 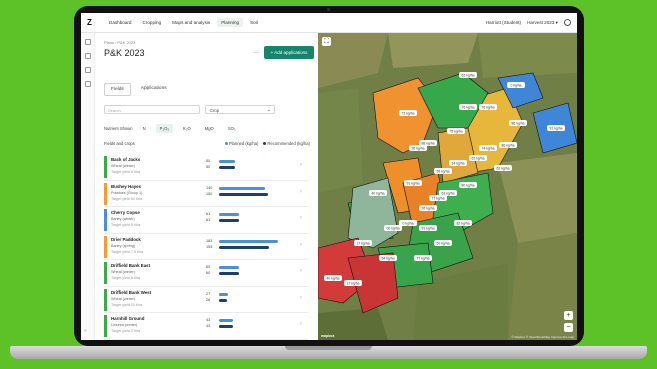 What do you see at coordinates (191, 22) in the screenshot?
I see `nav-item-maps-and-analysis: Maps and analysis` at bounding box center [191, 22].